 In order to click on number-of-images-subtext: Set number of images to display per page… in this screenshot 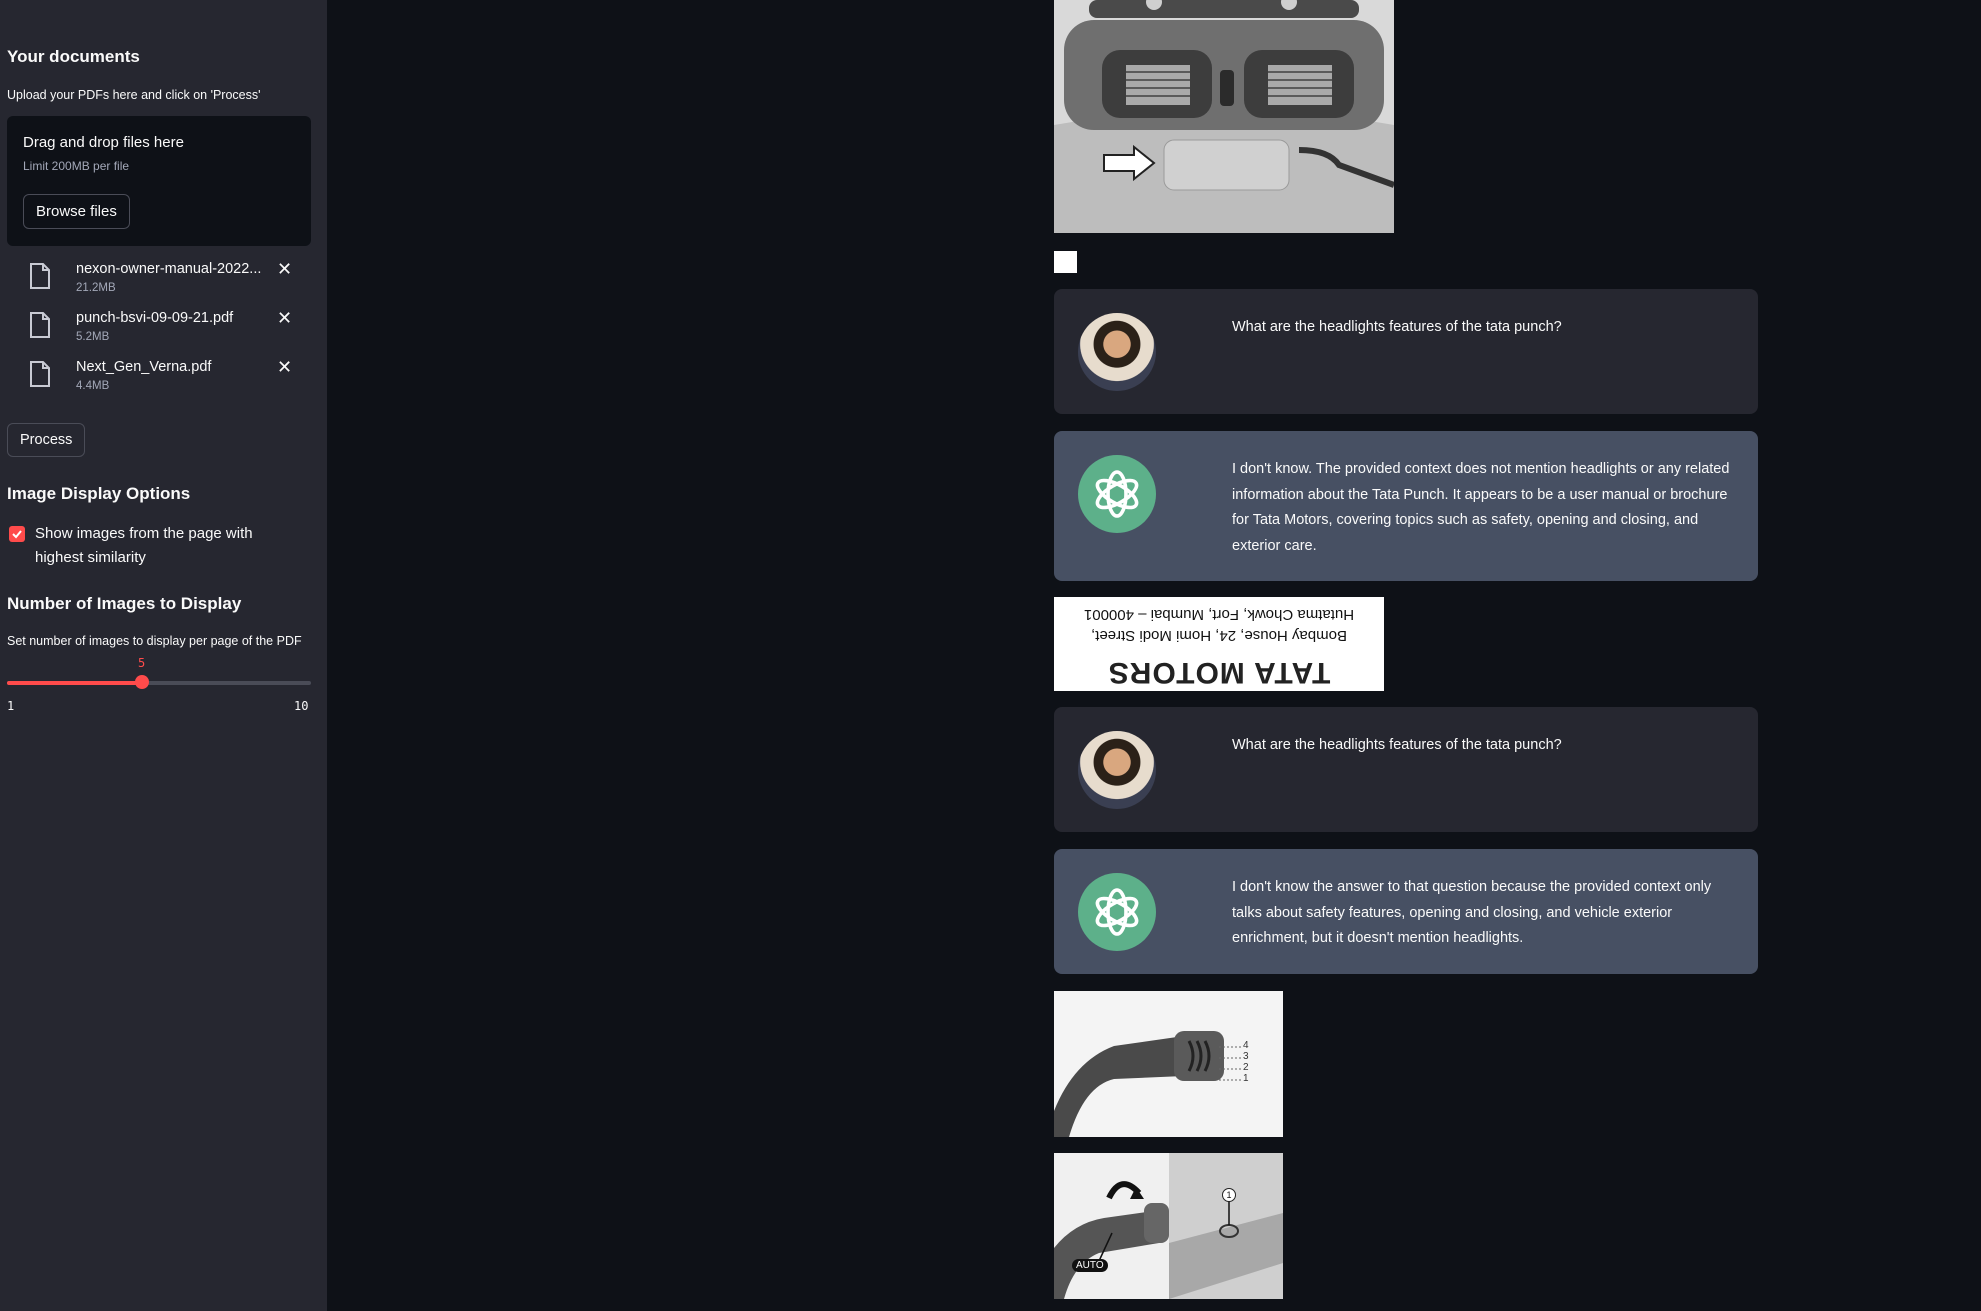, I will do `click(154, 641)`.